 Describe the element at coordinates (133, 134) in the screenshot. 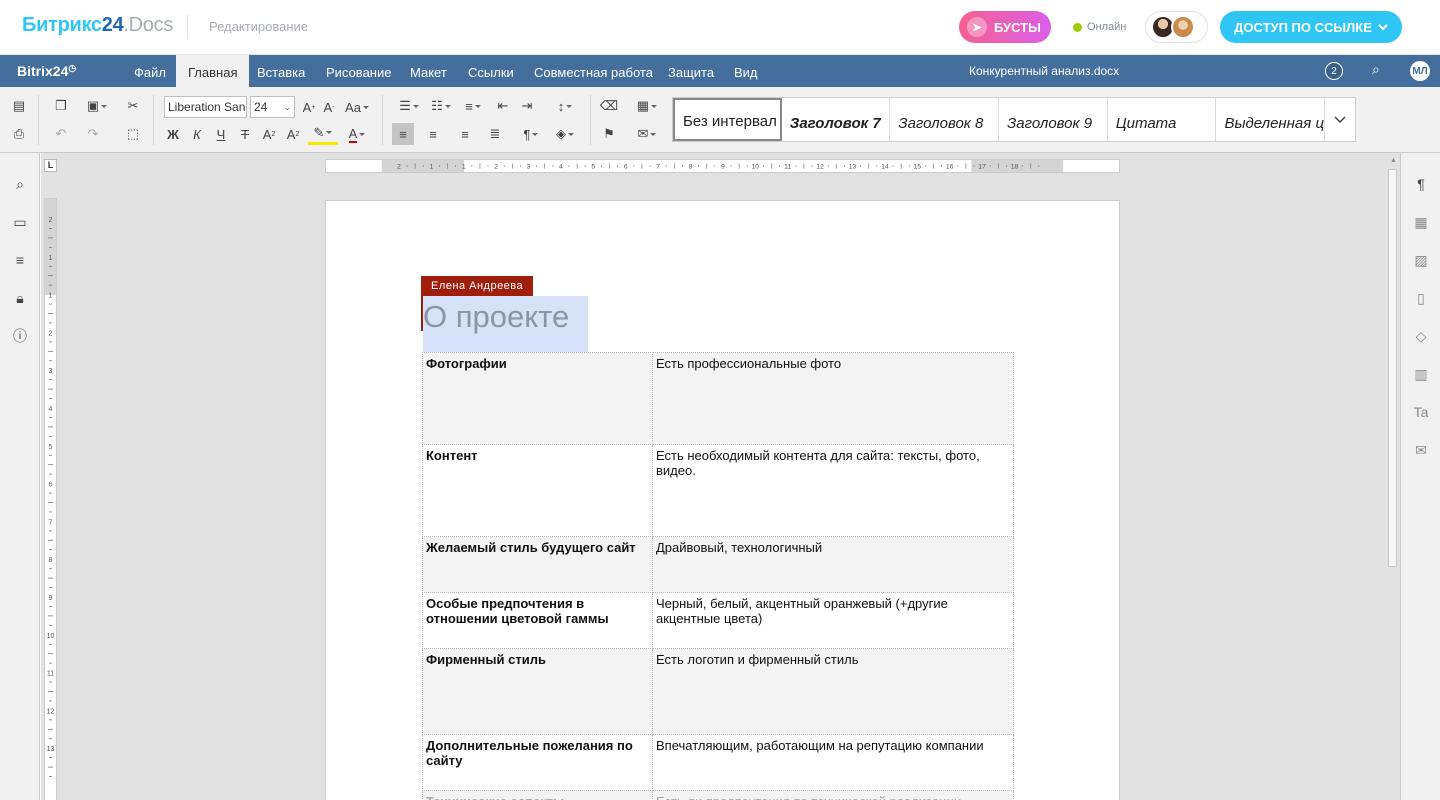

I see `select-all-icon: ⬚` at that location.